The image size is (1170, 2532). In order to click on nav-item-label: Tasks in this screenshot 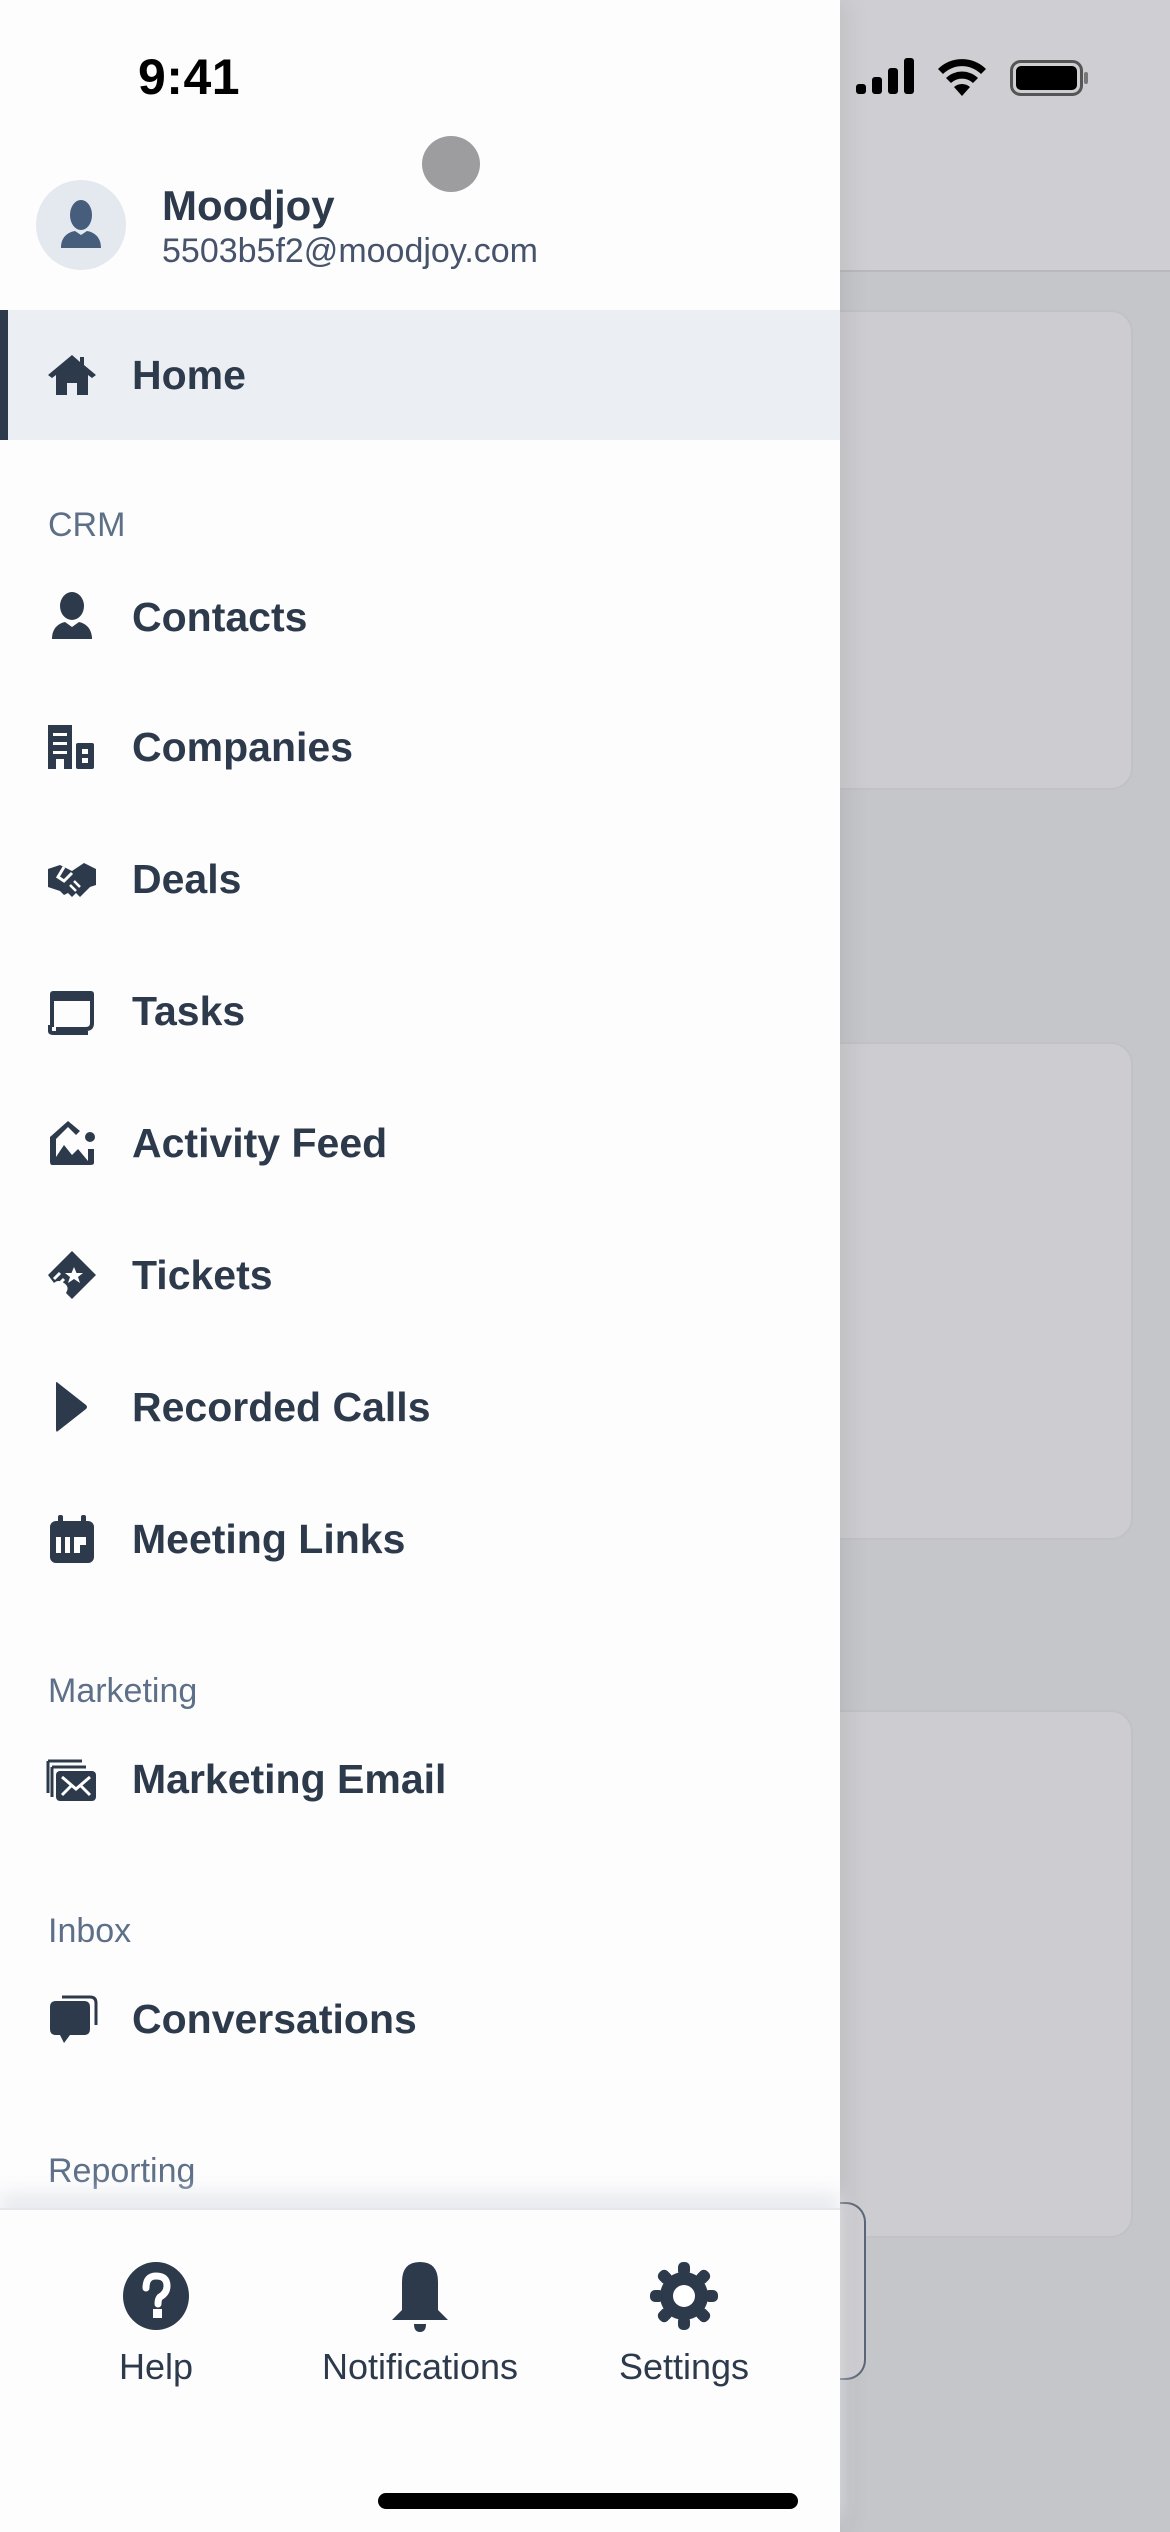, I will do `click(189, 1010)`.